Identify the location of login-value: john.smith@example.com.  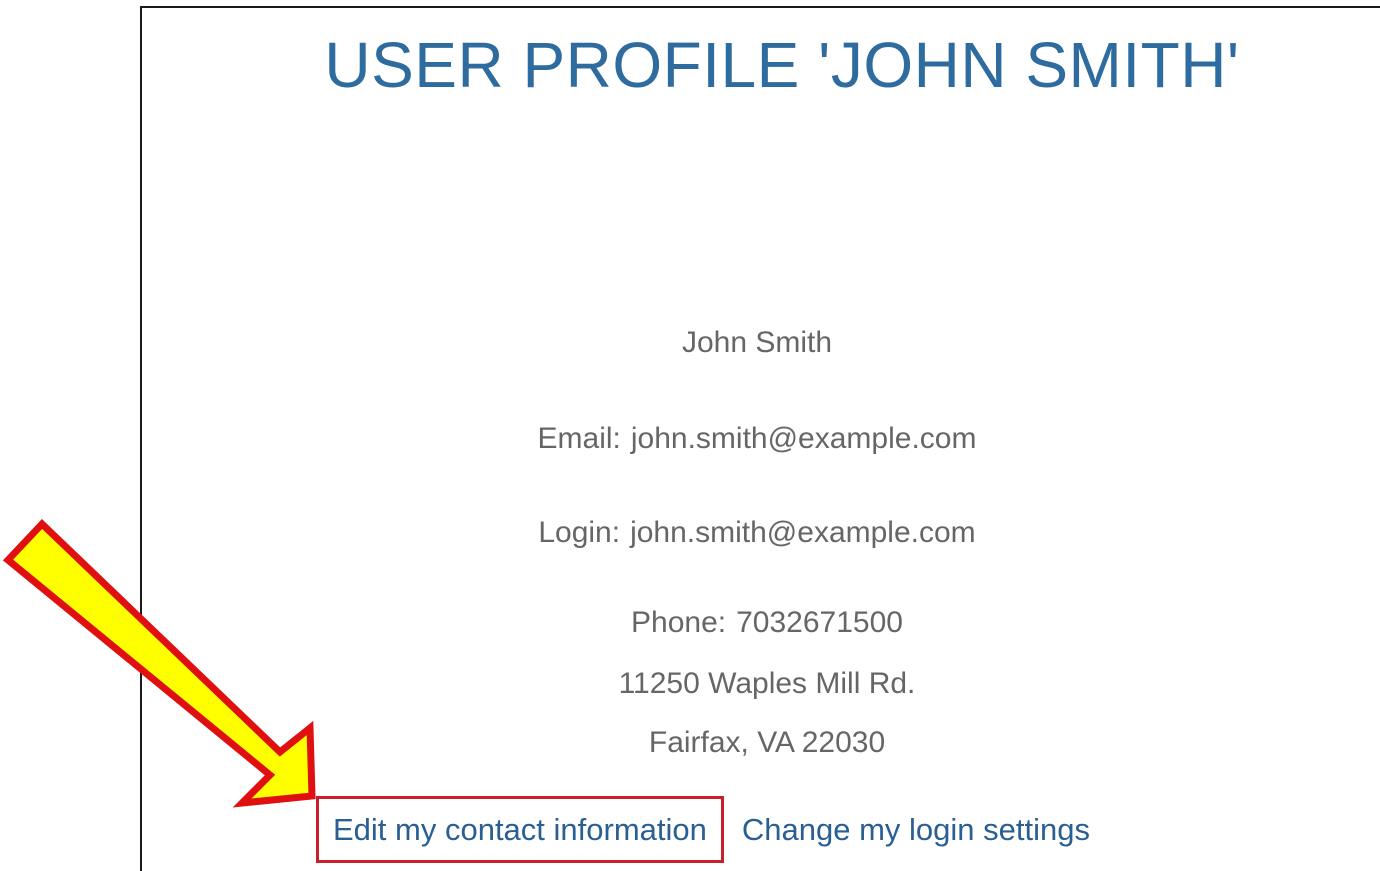
(803, 532).